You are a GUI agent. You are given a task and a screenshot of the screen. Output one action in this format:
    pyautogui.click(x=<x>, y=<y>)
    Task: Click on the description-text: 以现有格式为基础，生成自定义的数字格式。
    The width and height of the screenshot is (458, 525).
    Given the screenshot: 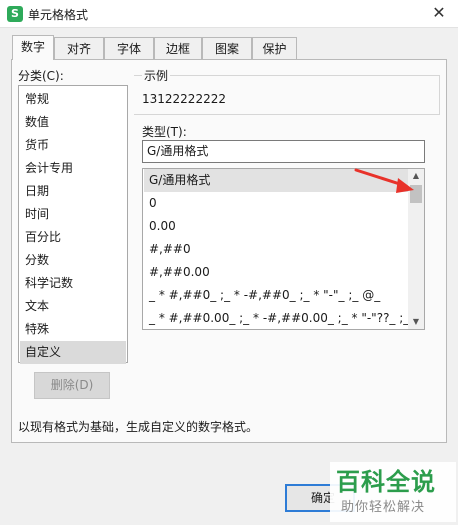 What is the action you would take?
    pyautogui.click(x=138, y=427)
    